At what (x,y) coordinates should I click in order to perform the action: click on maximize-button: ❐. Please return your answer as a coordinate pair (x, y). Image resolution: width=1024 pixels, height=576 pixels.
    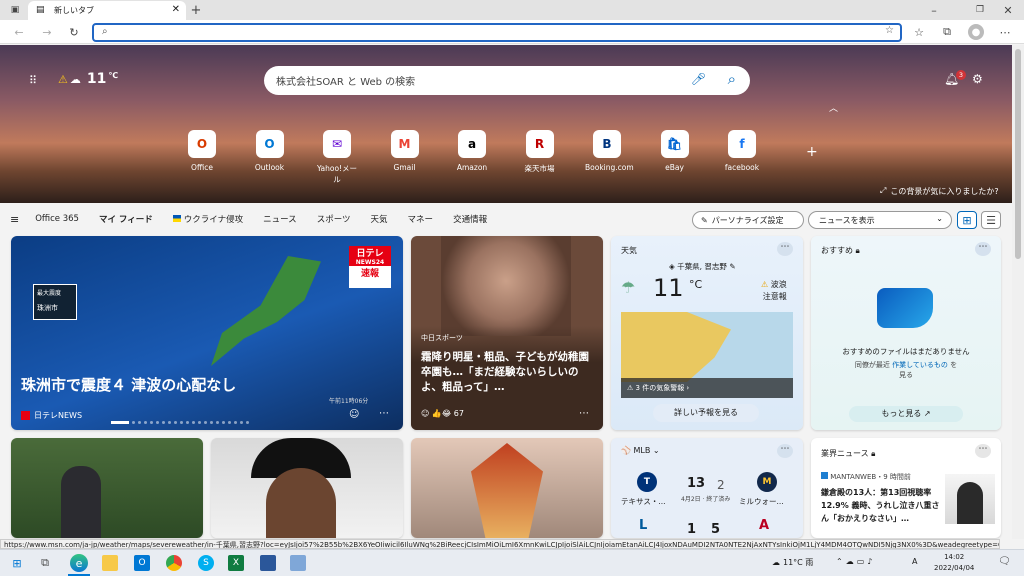
    Looking at the image, I should click on (980, 10).